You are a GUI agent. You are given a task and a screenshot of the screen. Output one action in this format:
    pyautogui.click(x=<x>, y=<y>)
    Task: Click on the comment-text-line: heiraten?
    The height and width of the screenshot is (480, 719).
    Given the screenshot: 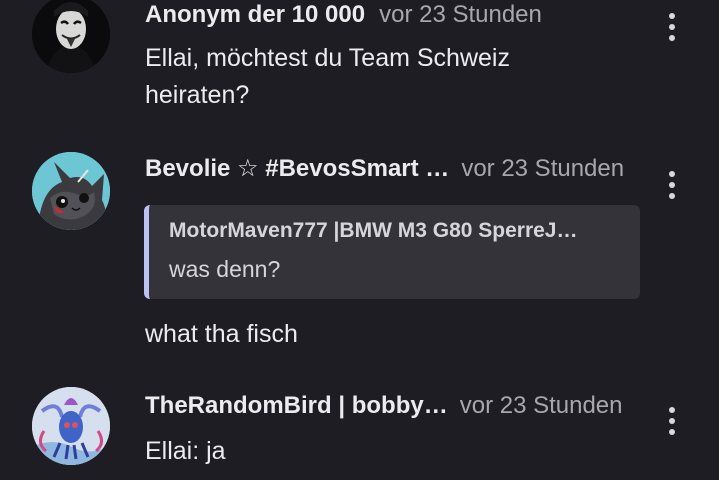 What is the action you would take?
    pyautogui.click(x=197, y=95)
    